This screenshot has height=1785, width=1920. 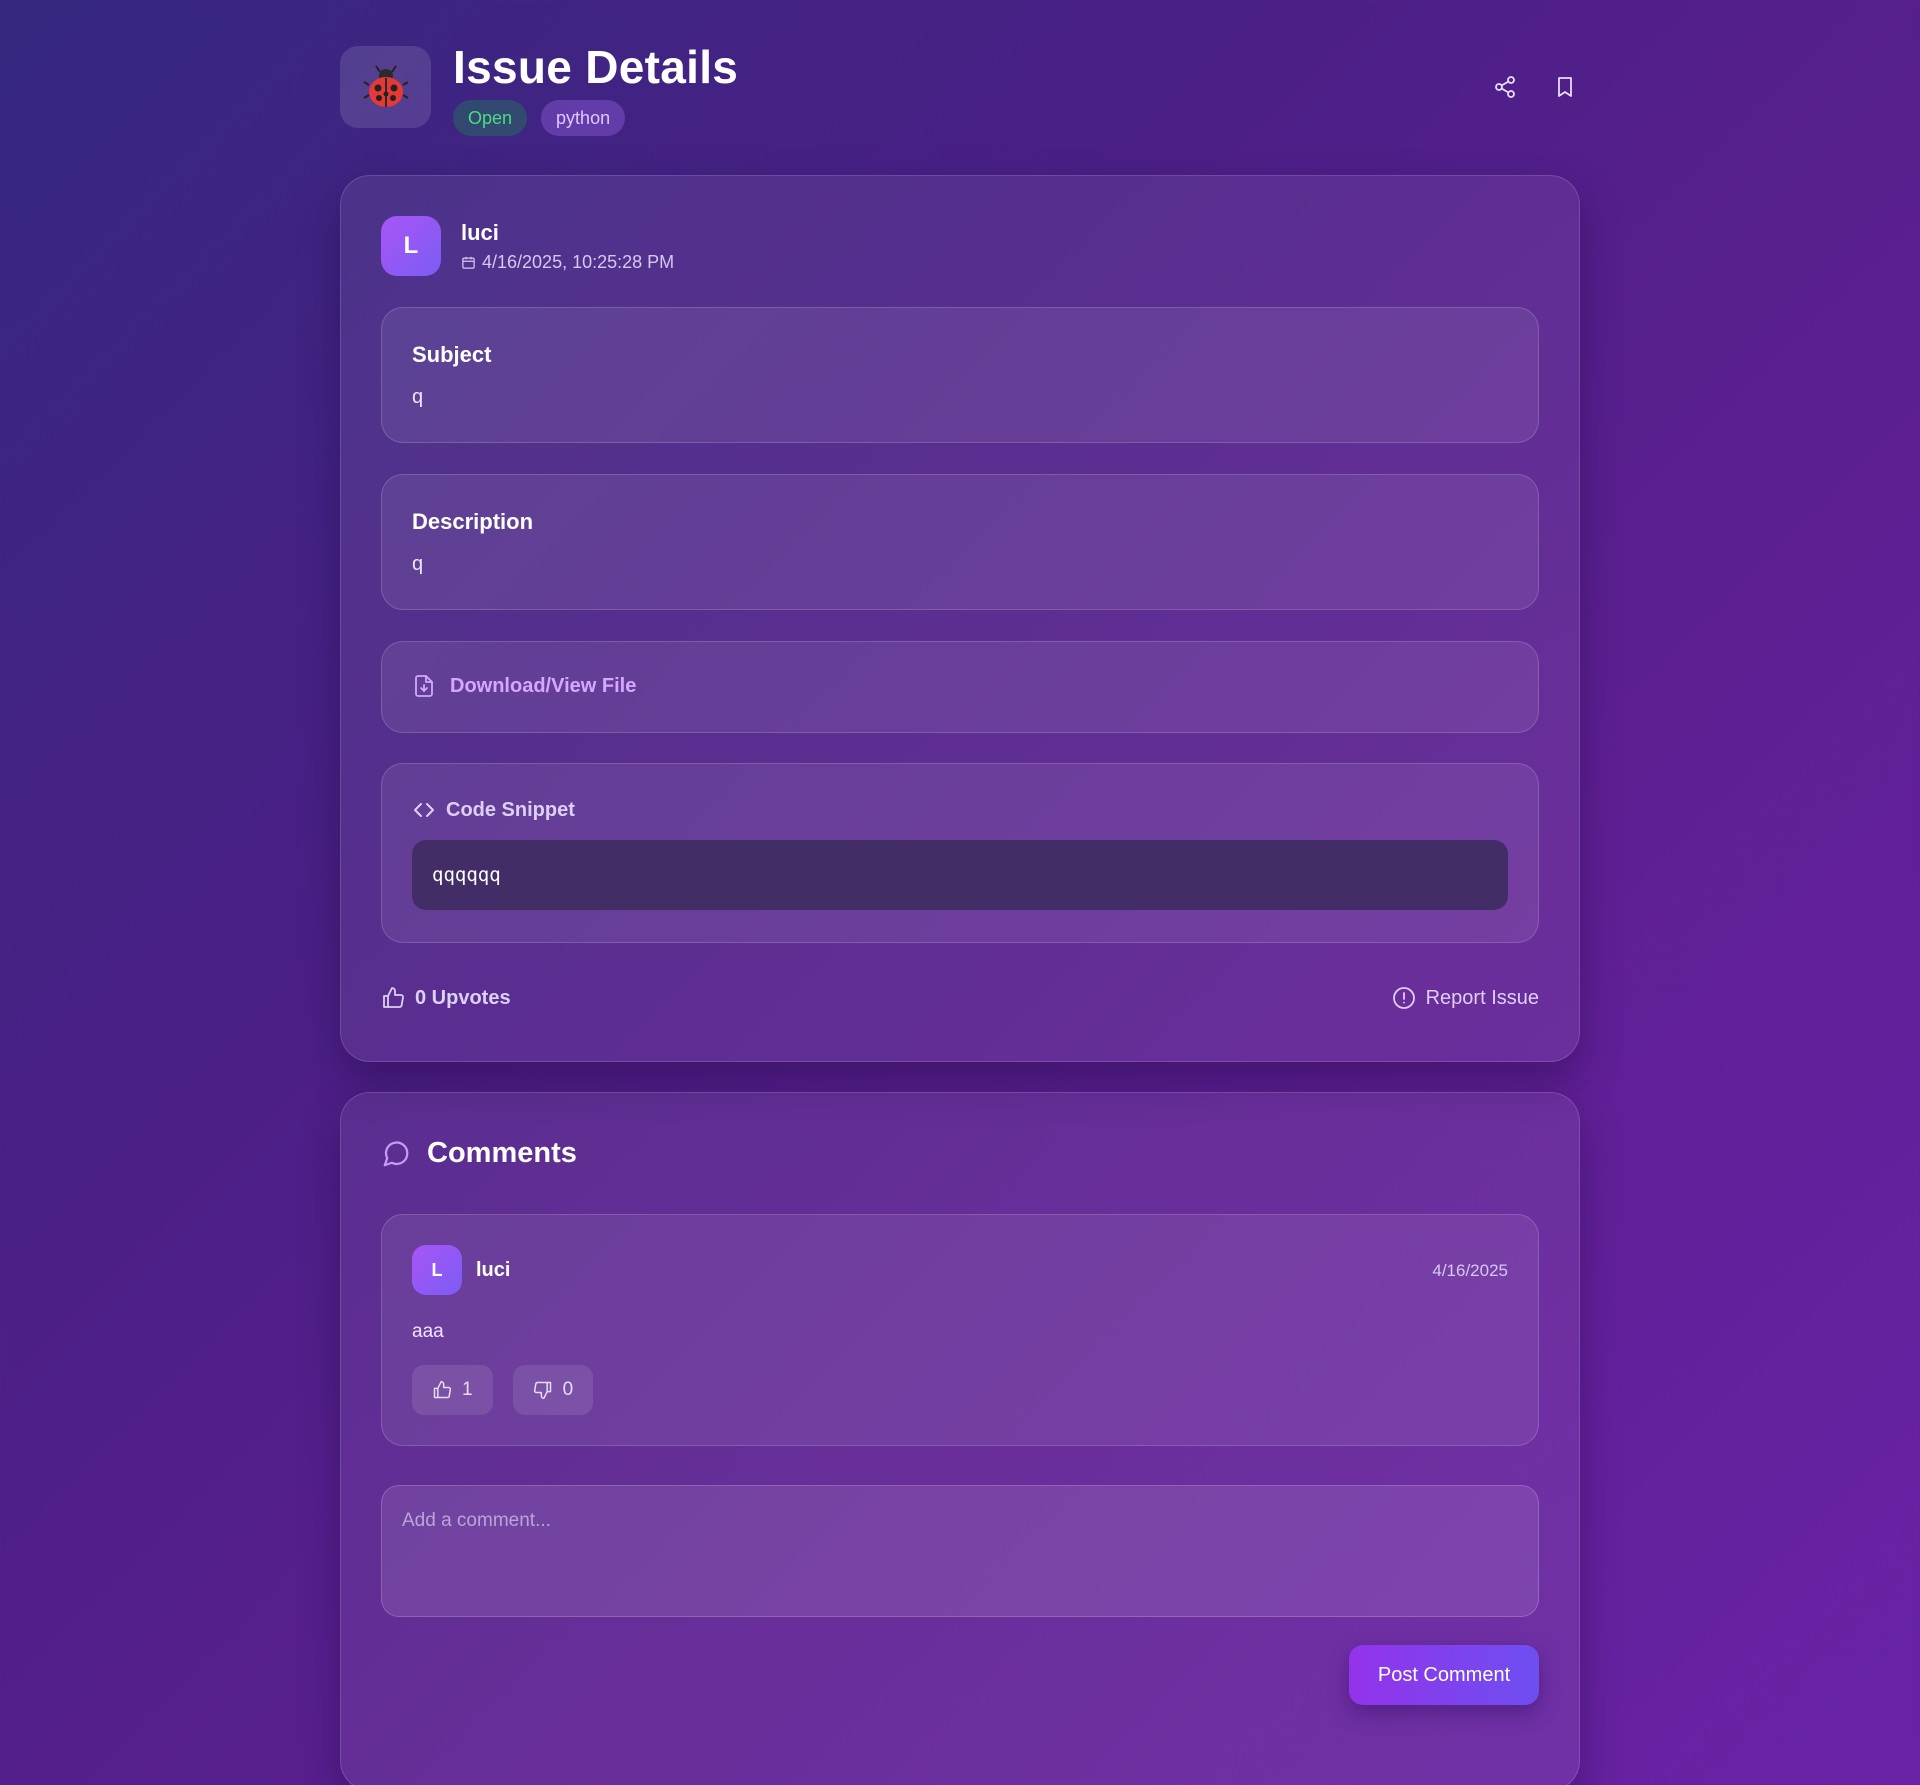 I want to click on message-circle-icon, so click(x=396, y=1153).